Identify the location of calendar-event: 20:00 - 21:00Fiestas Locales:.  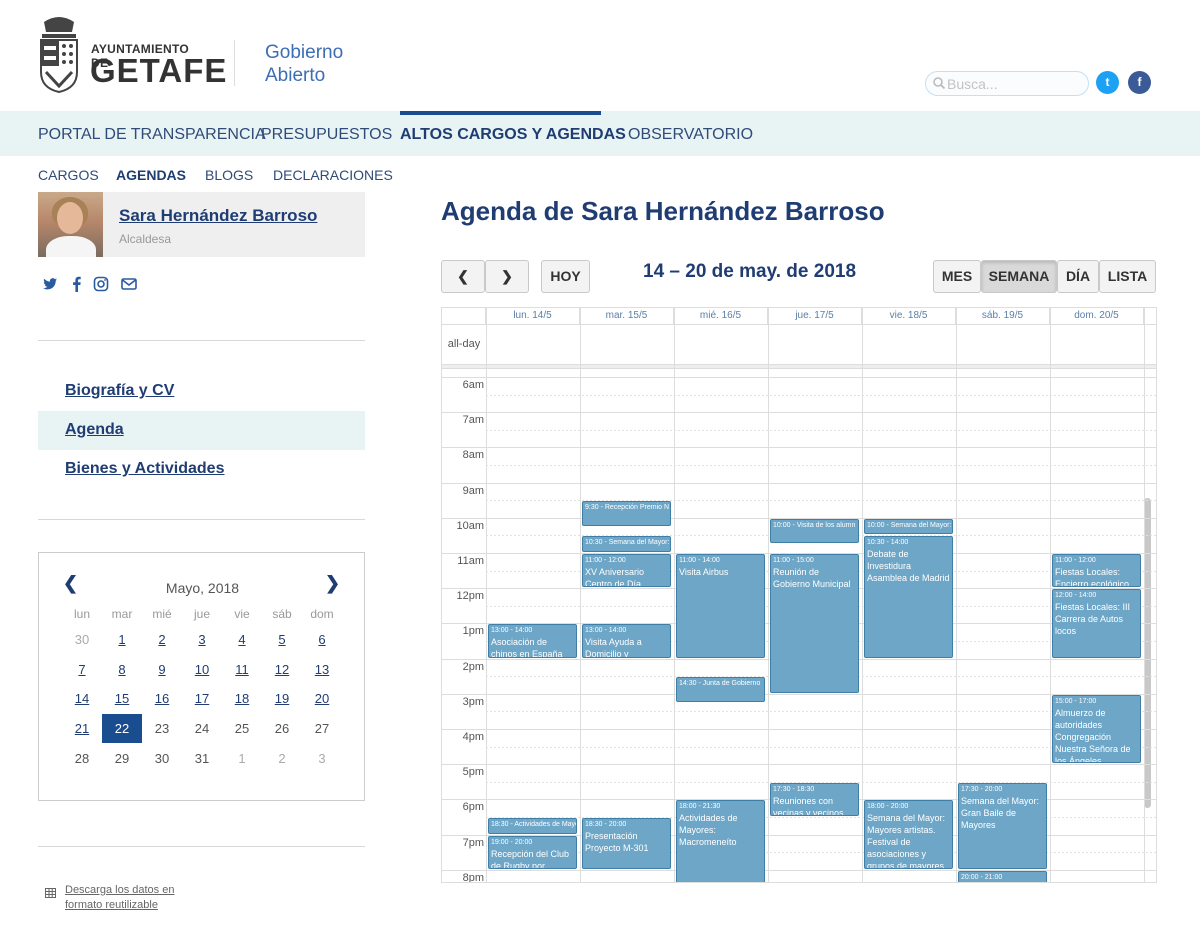
(1002, 876).